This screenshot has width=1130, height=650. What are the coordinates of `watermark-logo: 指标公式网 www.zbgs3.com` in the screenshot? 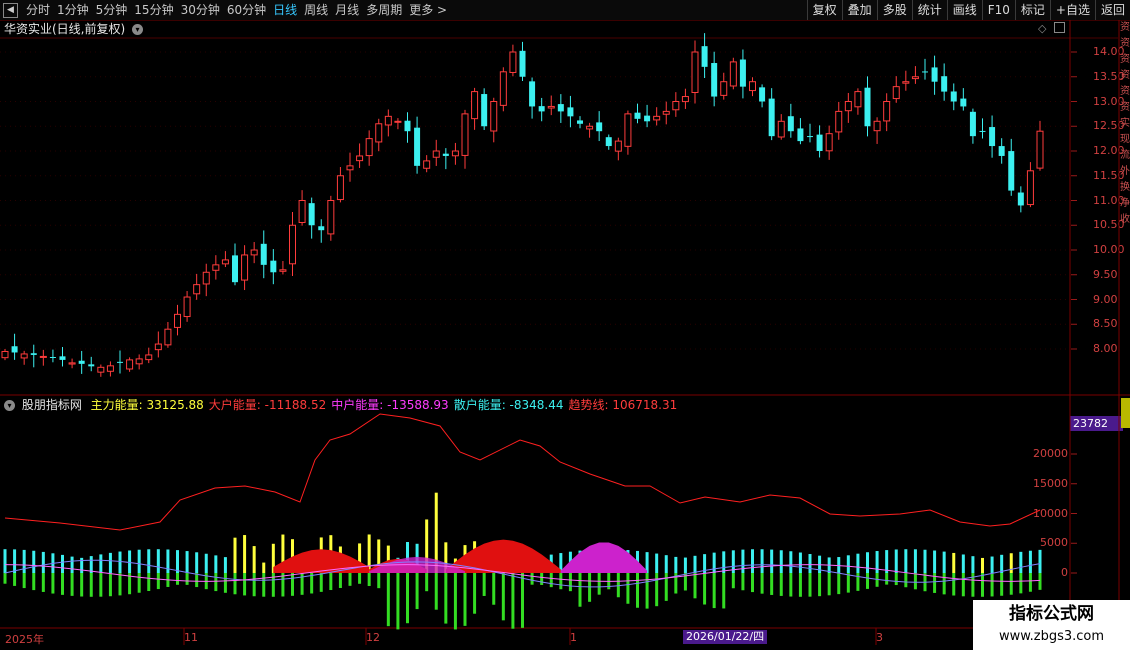 It's located at (1051, 625).